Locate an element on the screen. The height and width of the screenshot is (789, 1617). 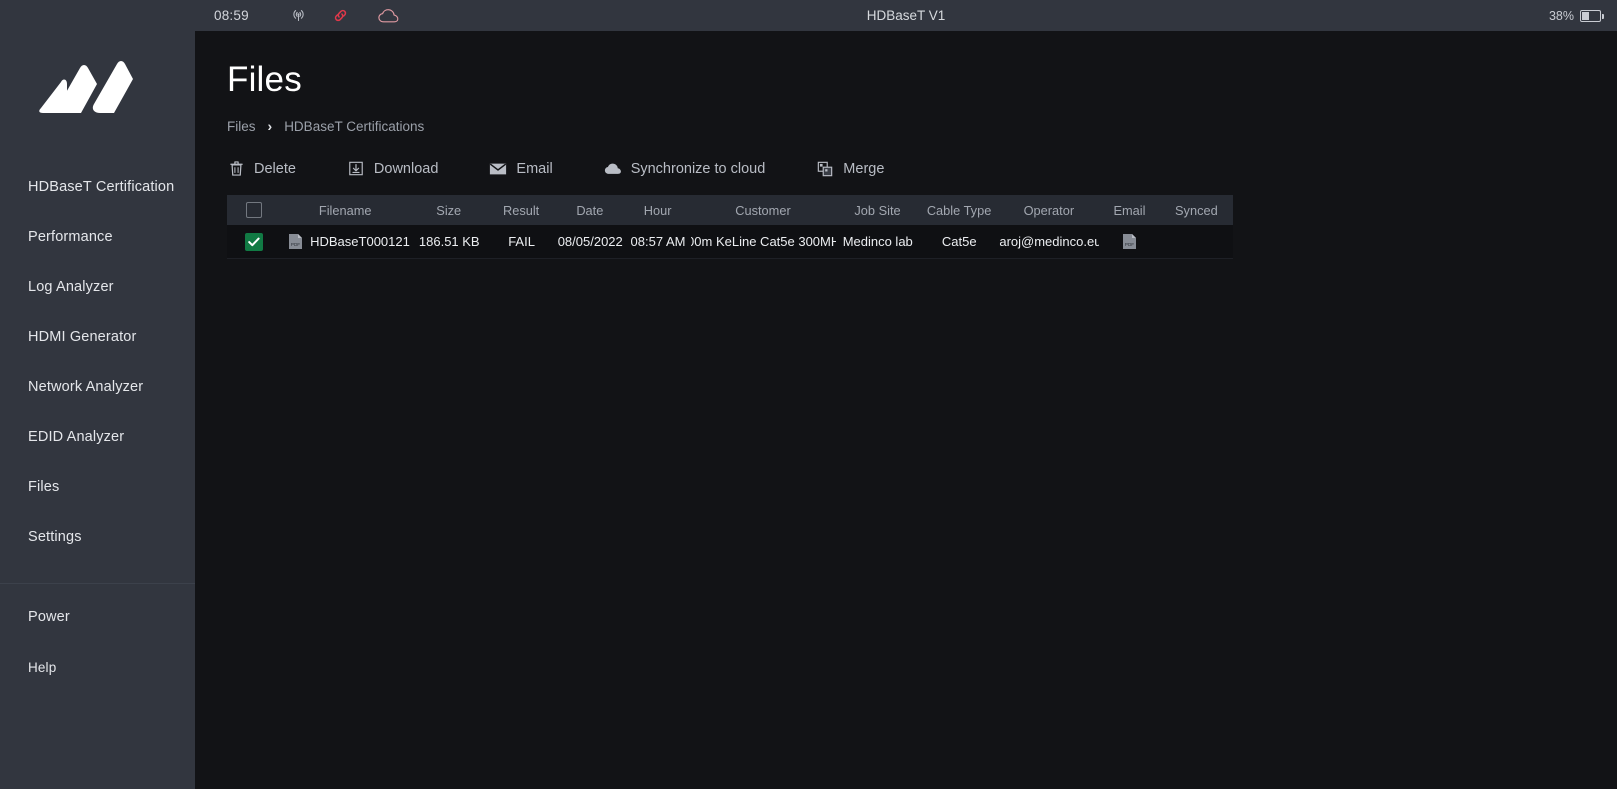
breadcrumb: Files › HDBaseT Certifications is located at coordinates (922, 126).